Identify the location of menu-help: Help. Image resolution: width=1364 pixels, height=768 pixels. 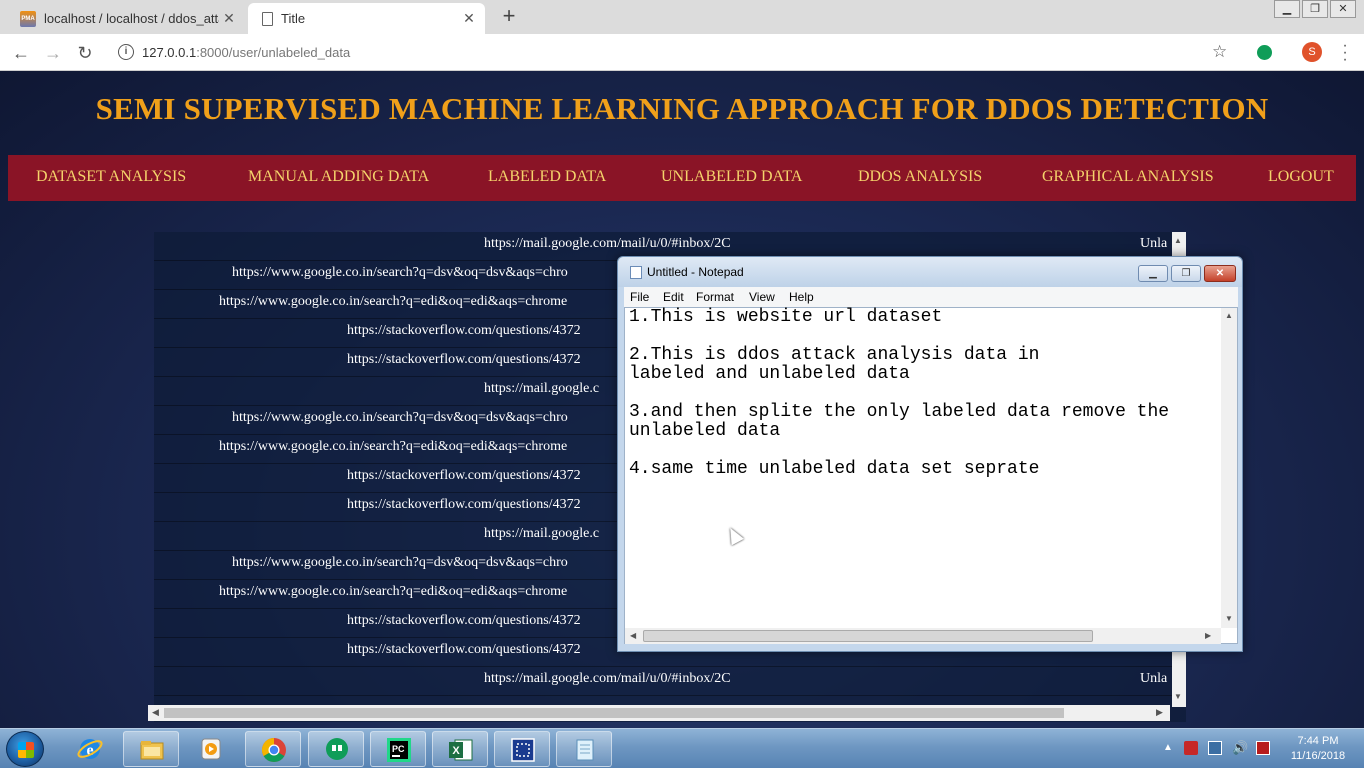
(801, 297).